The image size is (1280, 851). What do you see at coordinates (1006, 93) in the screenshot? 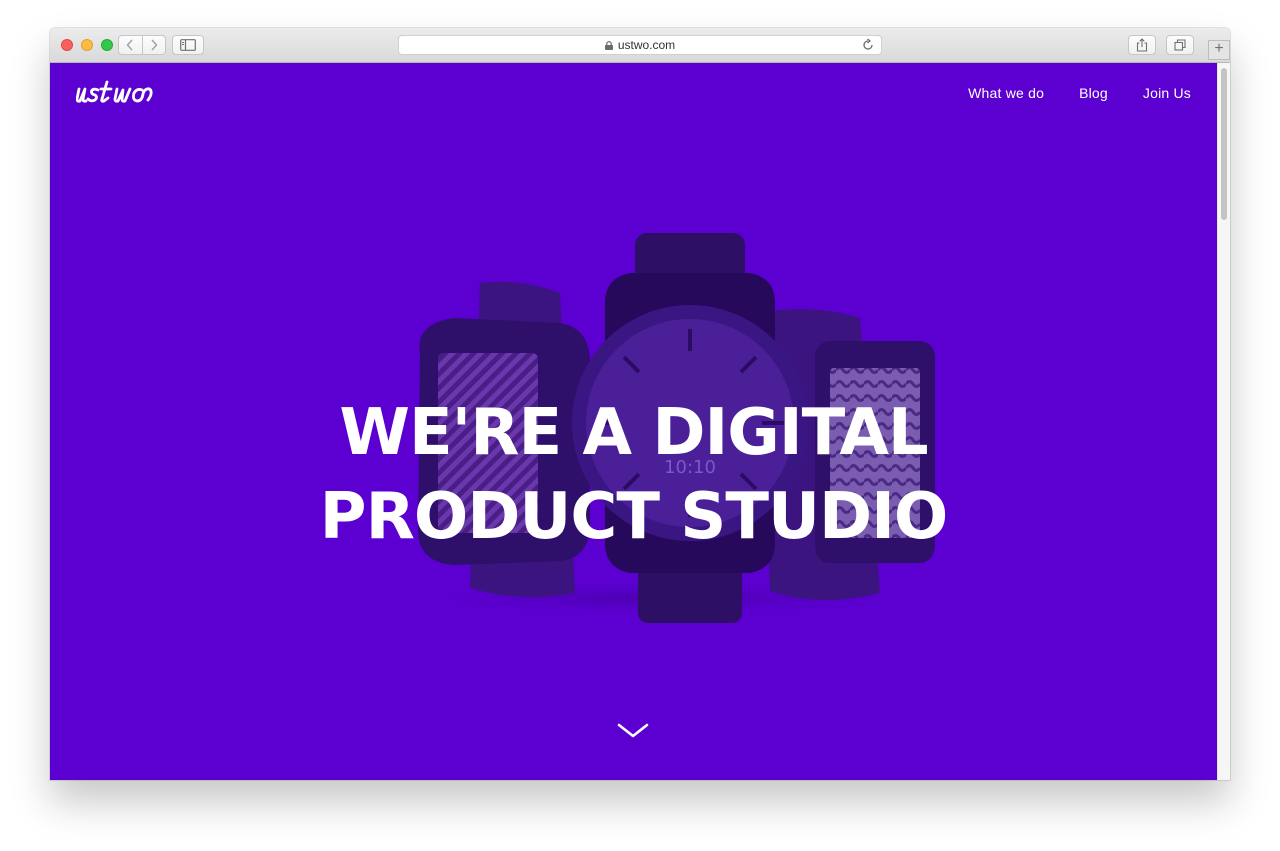
I see `nav-link-what-we-do: What we do` at bounding box center [1006, 93].